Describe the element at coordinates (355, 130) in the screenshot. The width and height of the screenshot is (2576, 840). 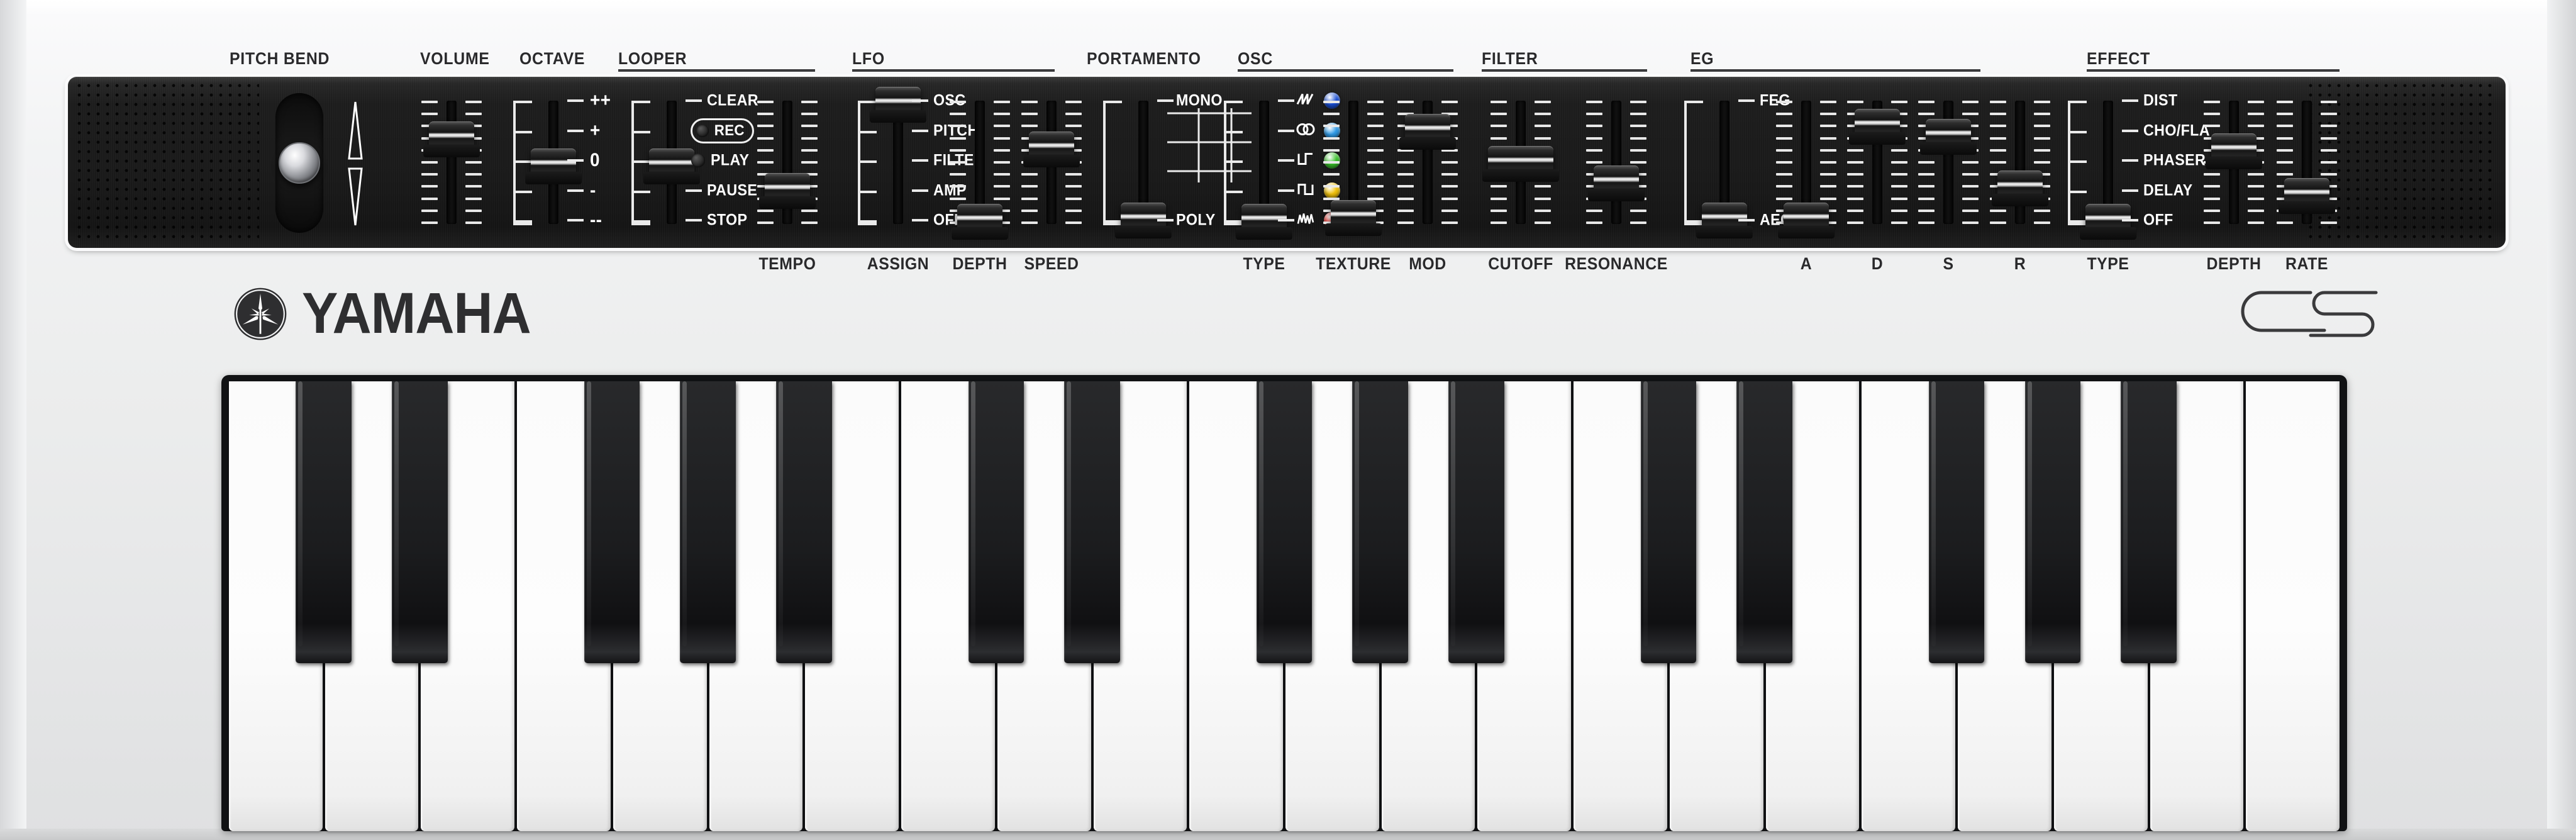
I see `pitch-bend-up-icon` at that location.